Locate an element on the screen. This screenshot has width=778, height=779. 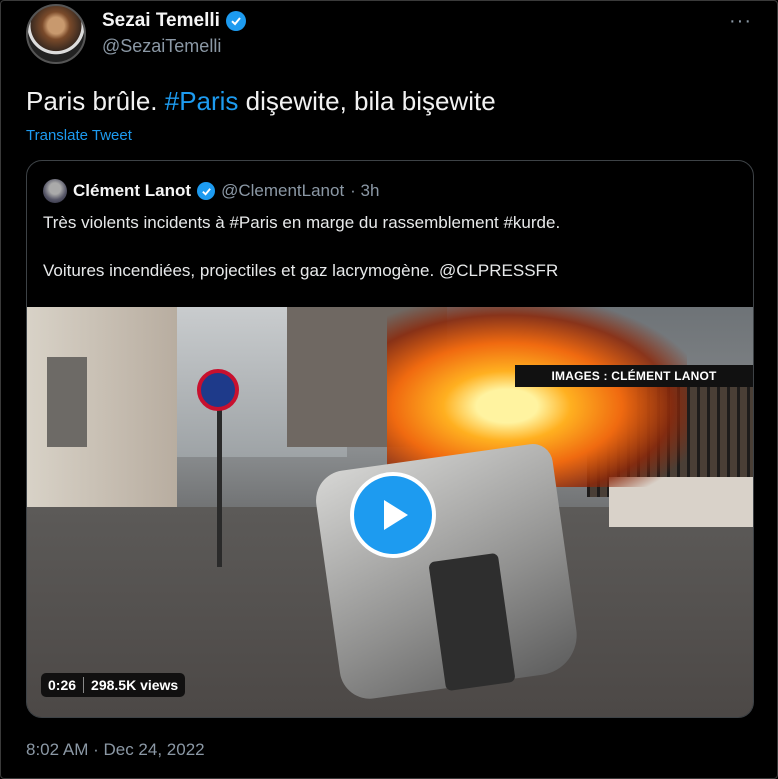
tweet-text-part1: Paris brûle. is located at coordinates (95, 101).